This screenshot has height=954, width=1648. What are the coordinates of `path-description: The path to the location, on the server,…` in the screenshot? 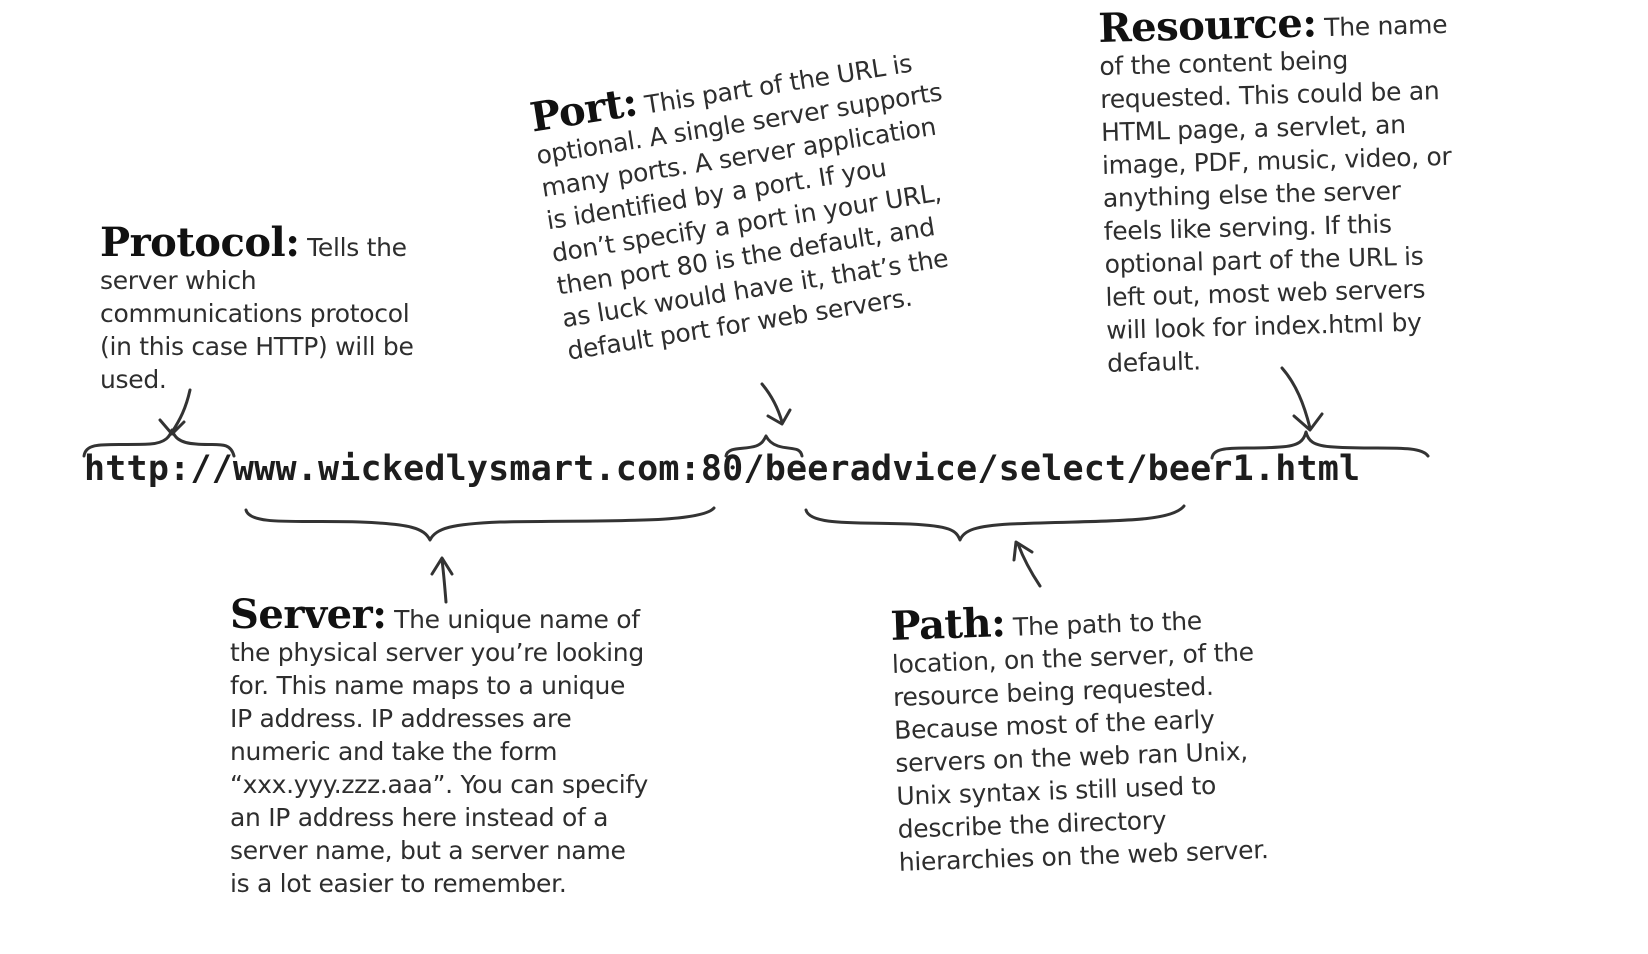 It's located at (1080, 741).